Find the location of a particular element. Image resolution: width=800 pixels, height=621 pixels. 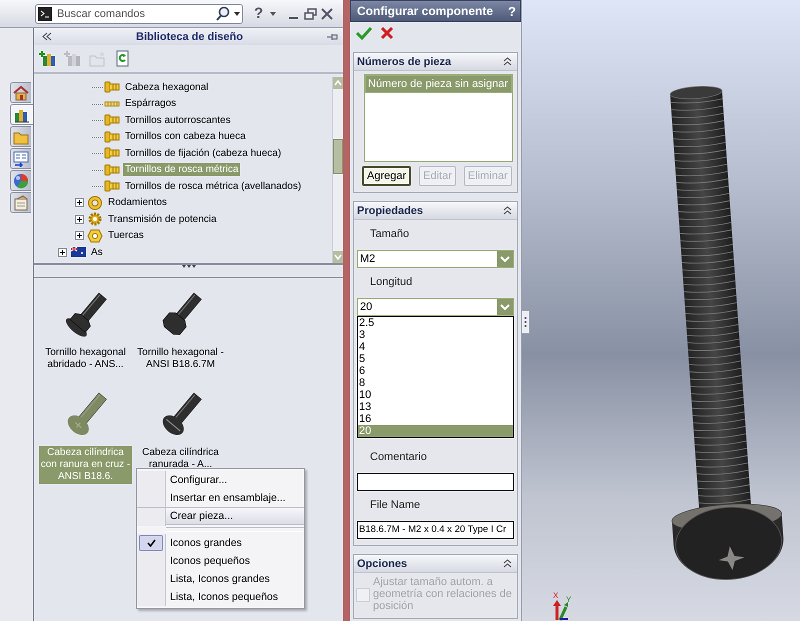

tree-item: Cabeza hexagonal is located at coordinates (166, 87).